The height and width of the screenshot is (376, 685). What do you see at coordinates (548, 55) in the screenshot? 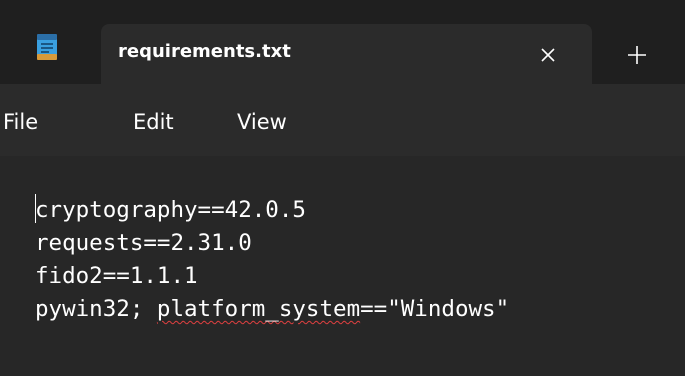
I see `close-icon` at bounding box center [548, 55].